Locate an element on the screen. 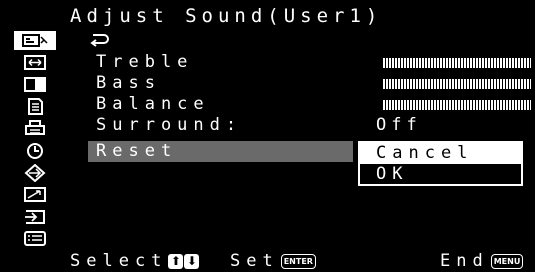 The height and width of the screenshot is (272, 535). screen-adjust-icon is located at coordinates (35, 62).